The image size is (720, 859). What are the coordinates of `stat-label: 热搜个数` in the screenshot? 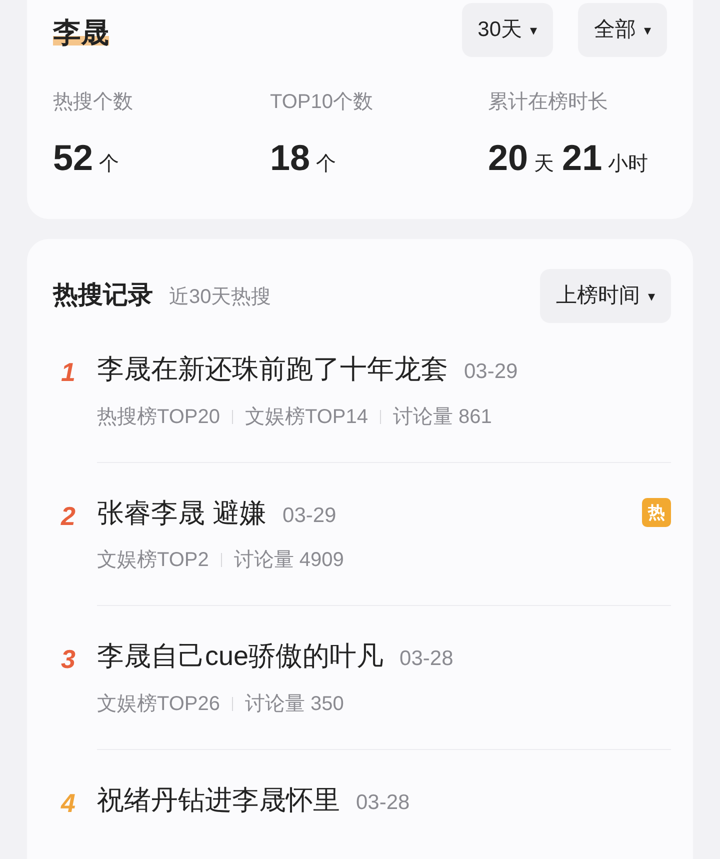 It's located at (93, 102).